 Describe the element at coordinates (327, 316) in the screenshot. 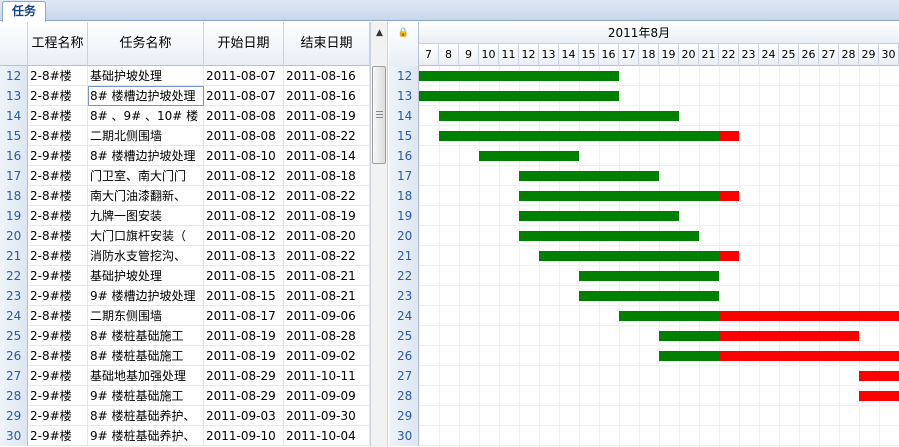

I see `cell-end: 2011-09-06` at that location.